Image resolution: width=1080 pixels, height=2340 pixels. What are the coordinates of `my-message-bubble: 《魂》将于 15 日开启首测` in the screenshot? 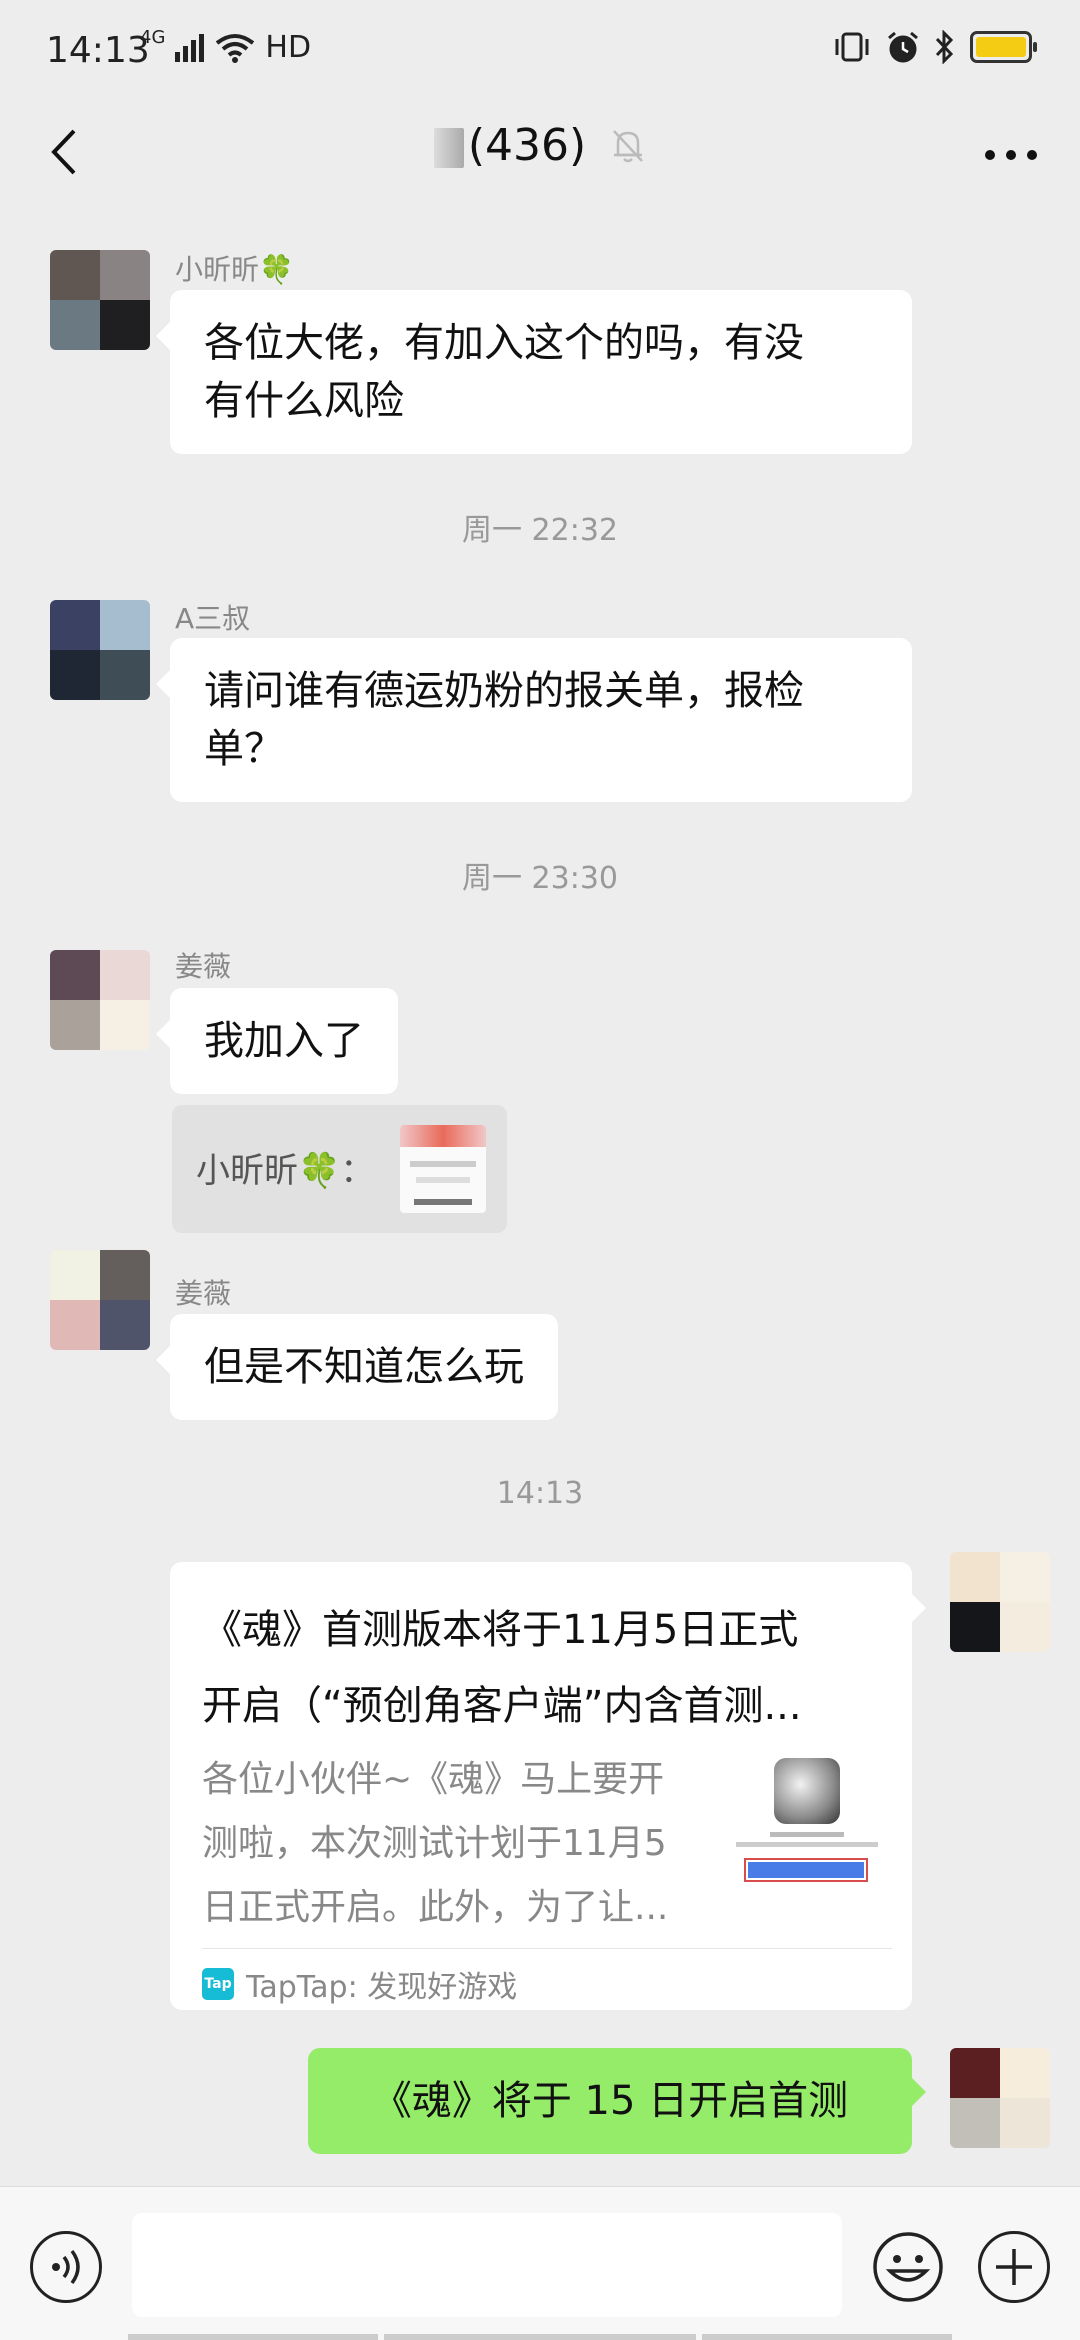 It's located at (617, 2101).